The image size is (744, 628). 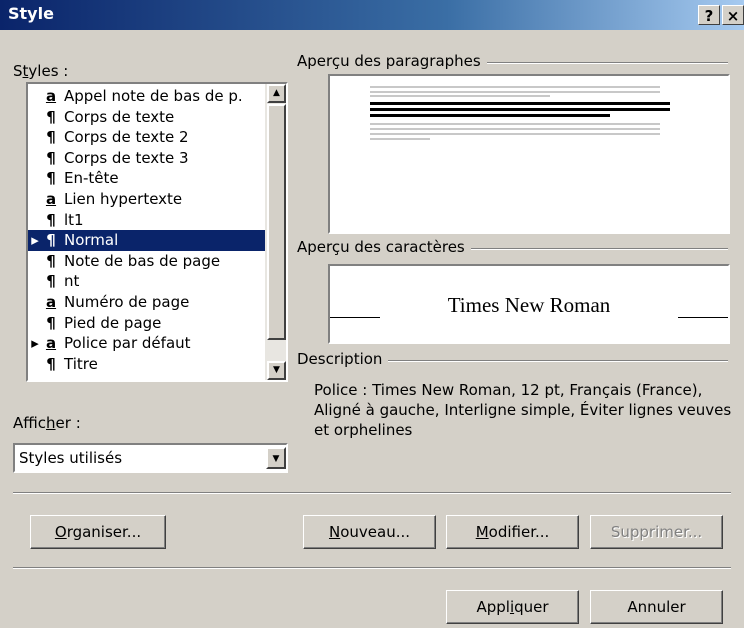 I want to click on title-bar, so click(x=372, y=15).